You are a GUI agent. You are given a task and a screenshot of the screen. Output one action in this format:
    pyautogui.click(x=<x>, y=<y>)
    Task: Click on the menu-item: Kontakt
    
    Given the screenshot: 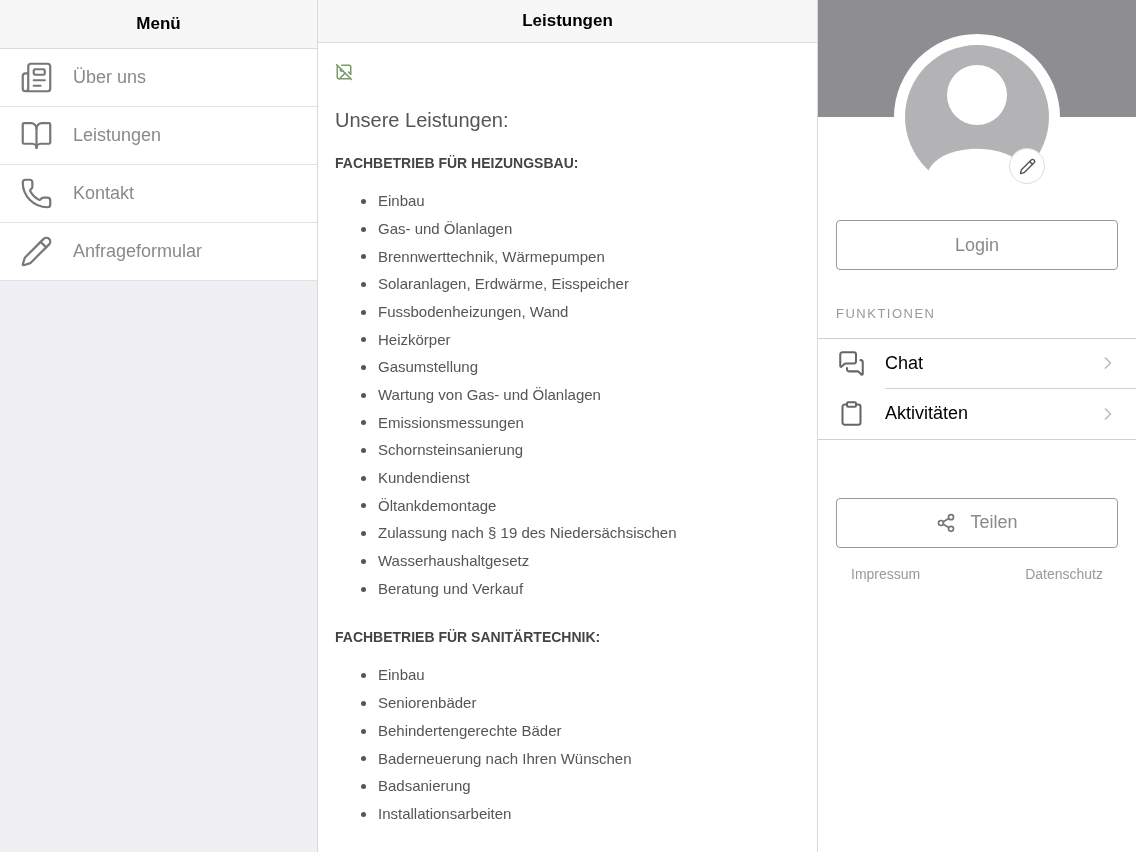 What is the action you would take?
    pyautogui.click(x=158, y=194)
    